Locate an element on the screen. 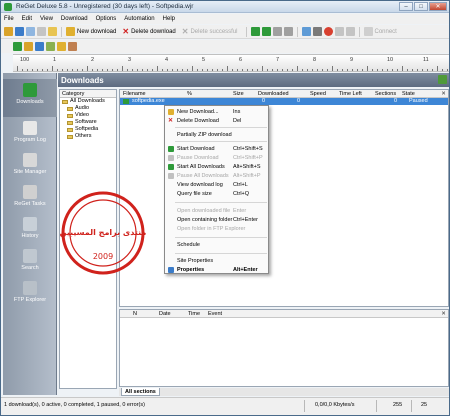 The image size is (450, 416). column-size: Size is located at coordinates (238, 94).